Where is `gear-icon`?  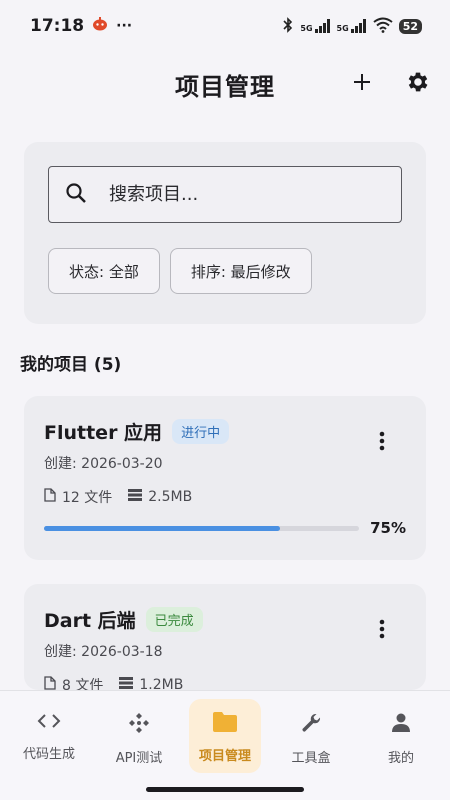
gear-icon is located at coordinates (418, 84).